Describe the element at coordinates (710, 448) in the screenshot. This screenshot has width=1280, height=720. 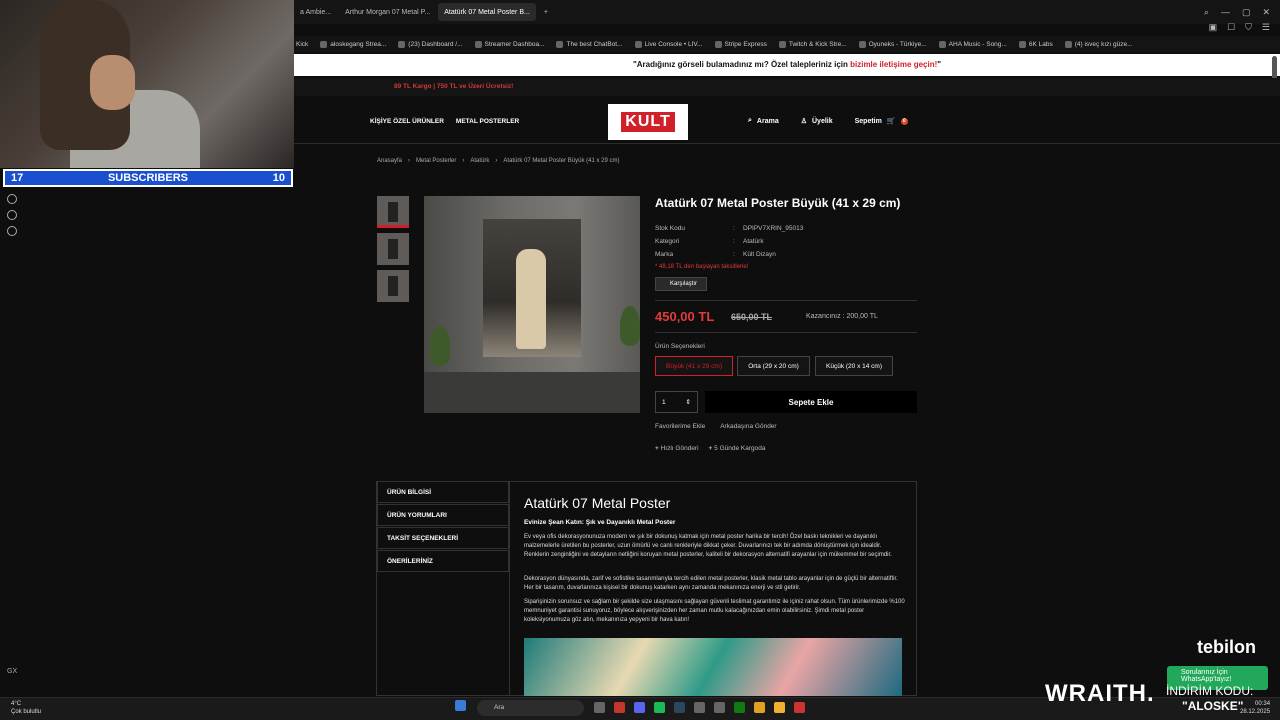
I see `delivery-features: + Hızlı Gönderi + 5 Günde Kargoda` at that location.